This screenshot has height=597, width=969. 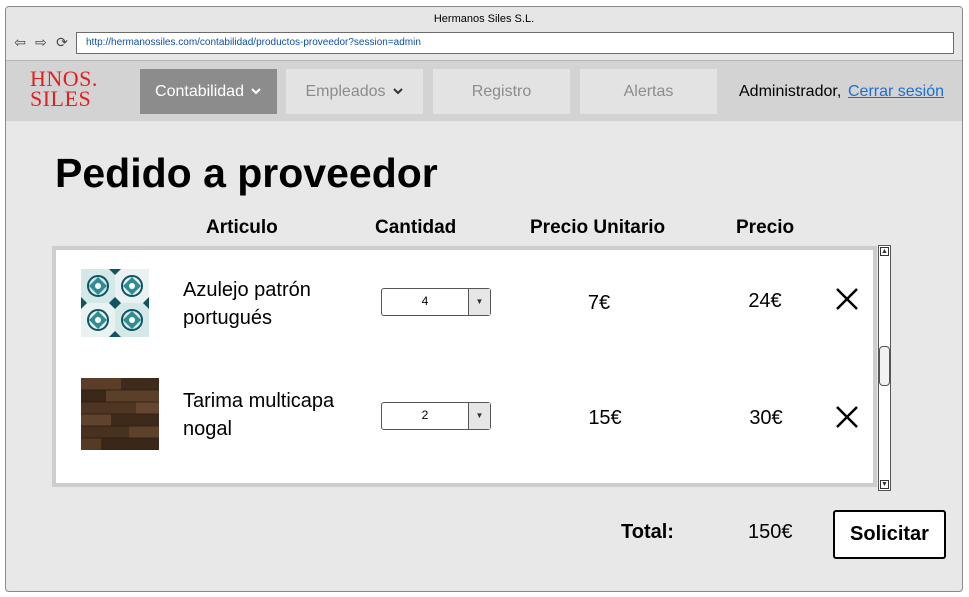 I want to click on reload-icon: ⟳, so click(x=62, y=42).